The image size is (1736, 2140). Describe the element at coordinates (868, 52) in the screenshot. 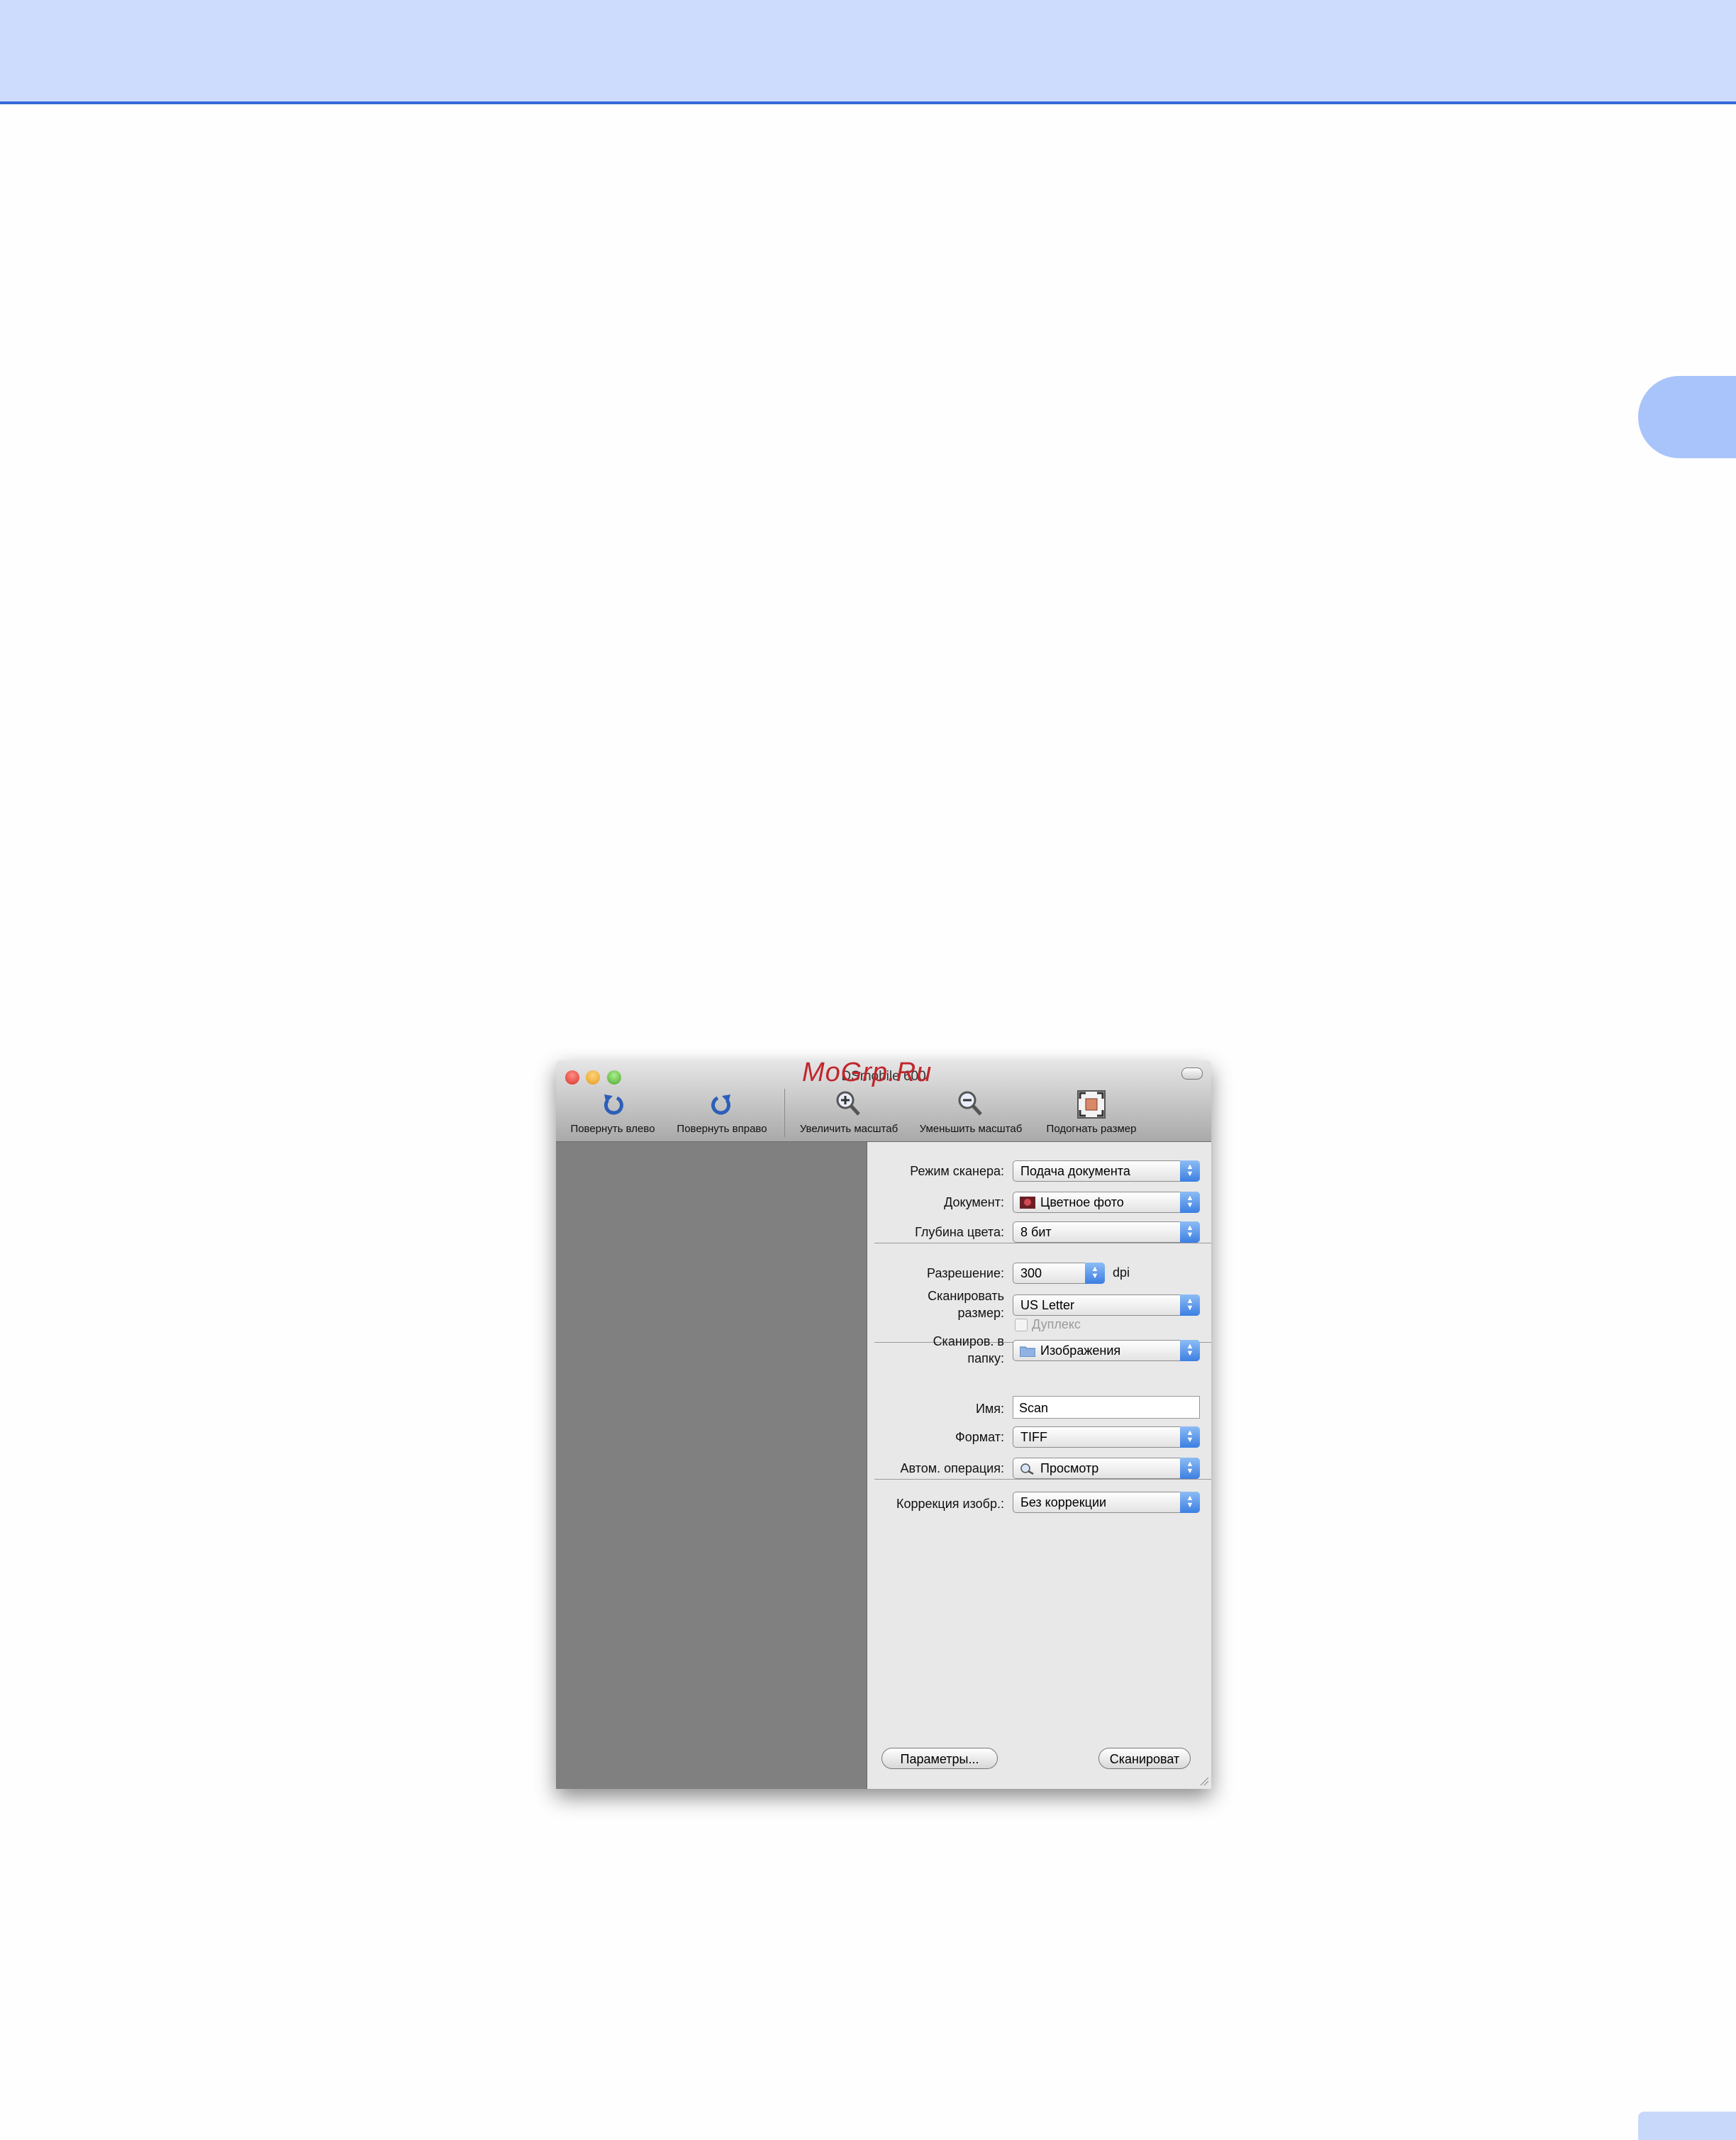

I see `page-header-band` at that location.